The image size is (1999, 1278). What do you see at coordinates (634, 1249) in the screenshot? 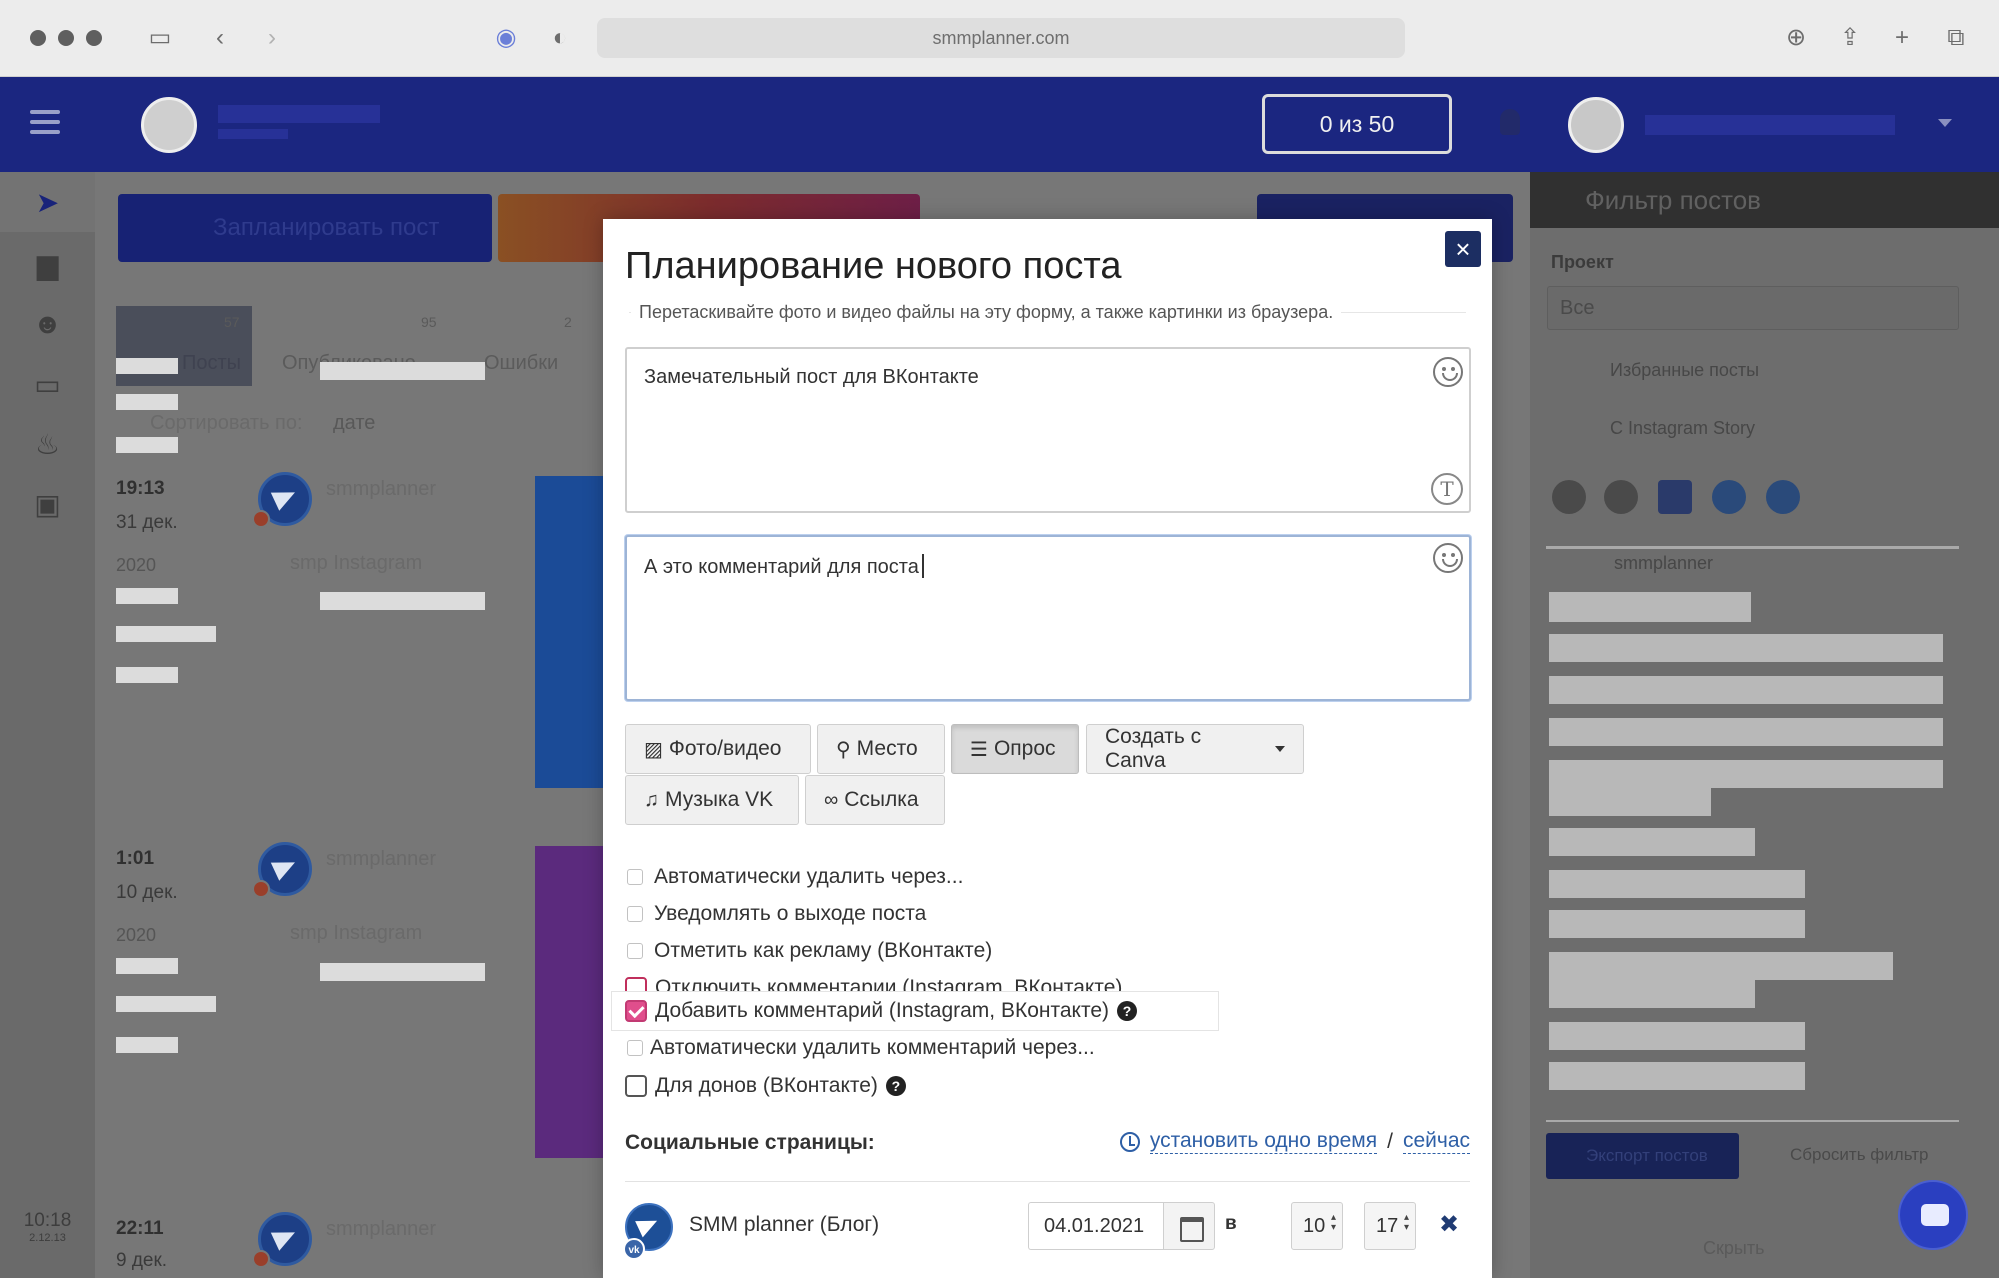
I see `vk-icon: vk` at bounding box center [634, 1249].